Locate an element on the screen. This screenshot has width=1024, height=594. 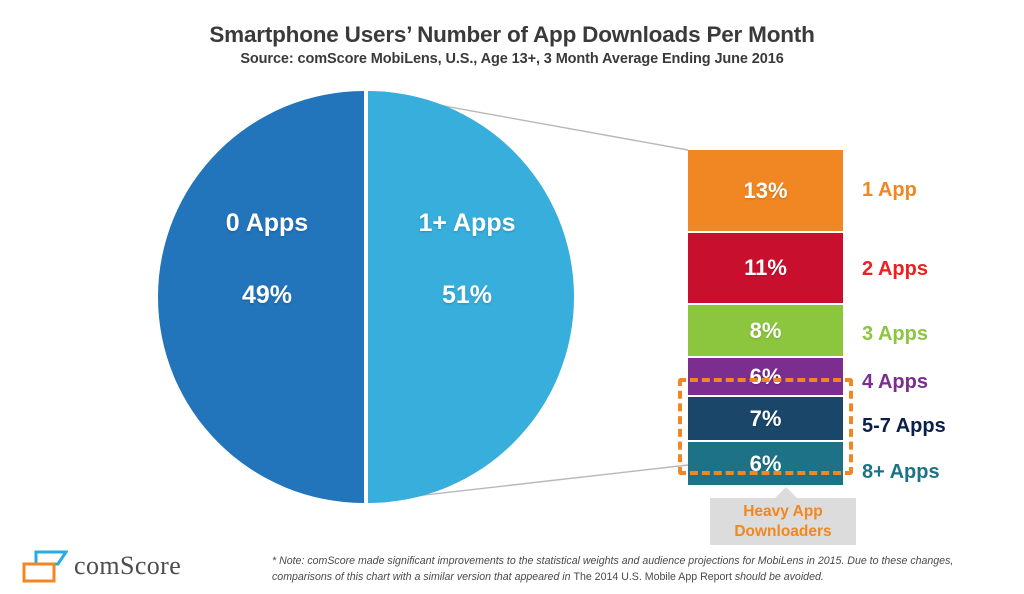
legend-item-1-app: 1 App is located at coordinates (889, 190).